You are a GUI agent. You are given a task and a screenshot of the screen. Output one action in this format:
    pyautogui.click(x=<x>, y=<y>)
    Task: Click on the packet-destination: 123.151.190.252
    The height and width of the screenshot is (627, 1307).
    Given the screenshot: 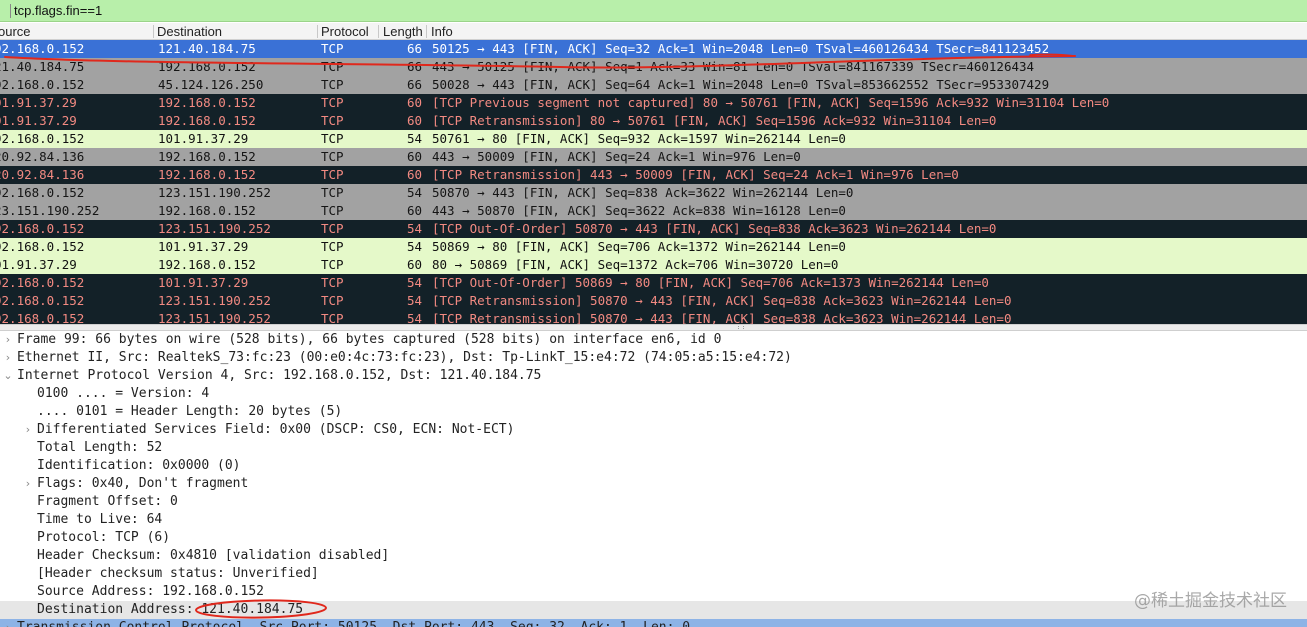 What is the action you would take?
    pyautogui.click(x=214, y=317)
    